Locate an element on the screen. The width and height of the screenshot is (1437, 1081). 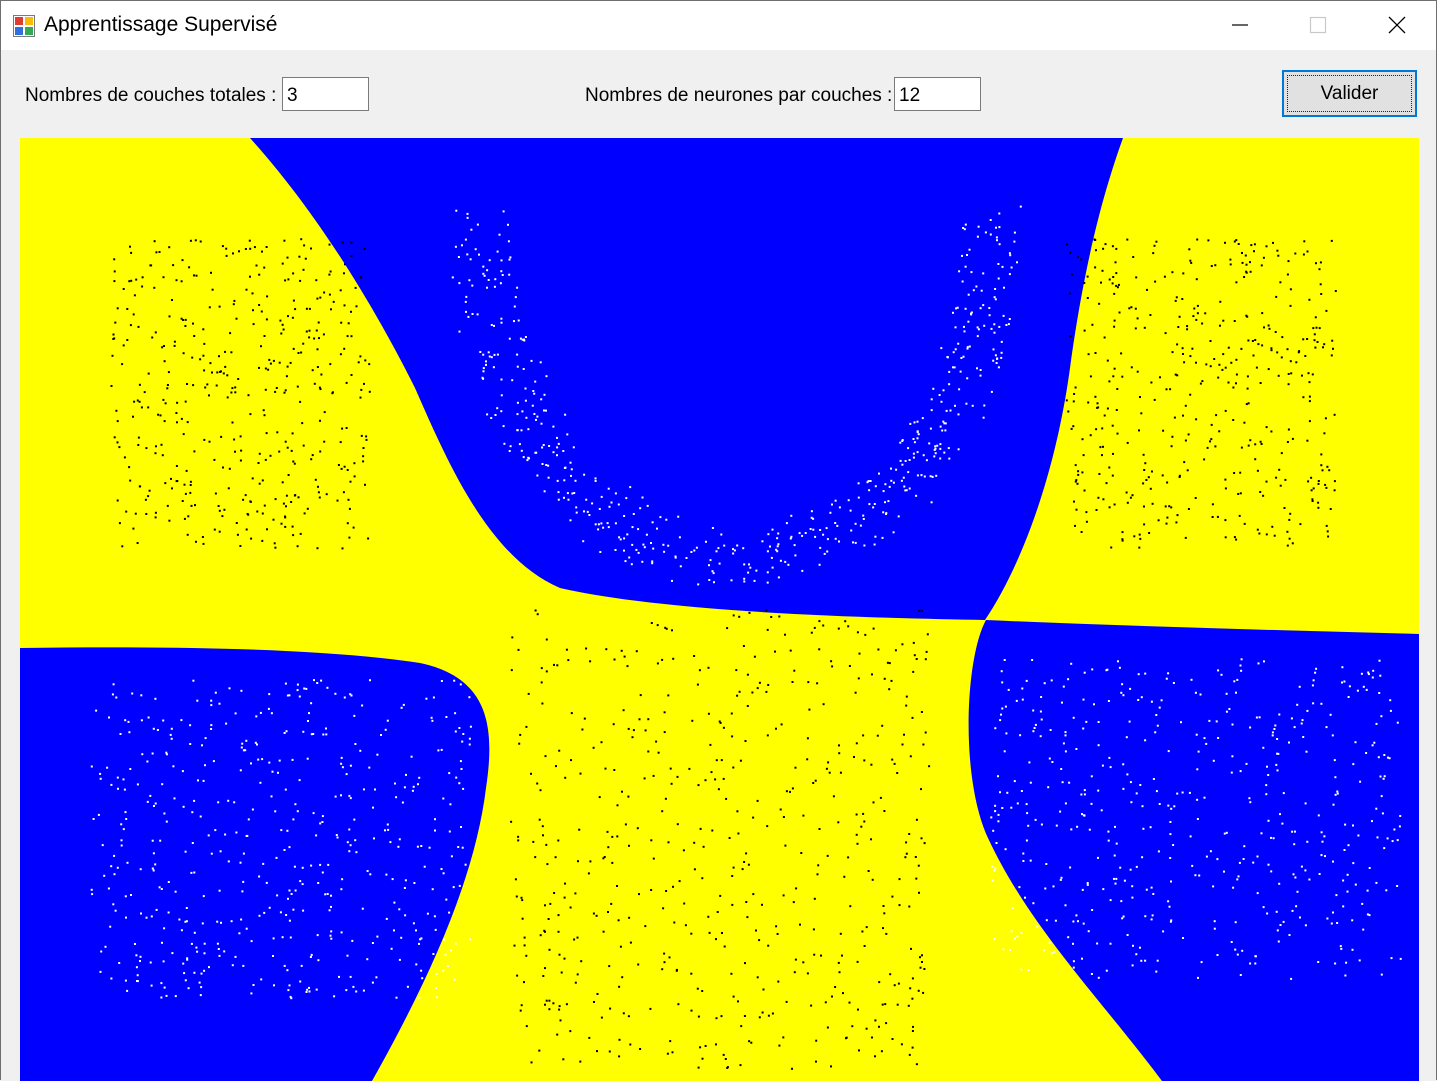
close-button is located at coordinates (1397, 25).